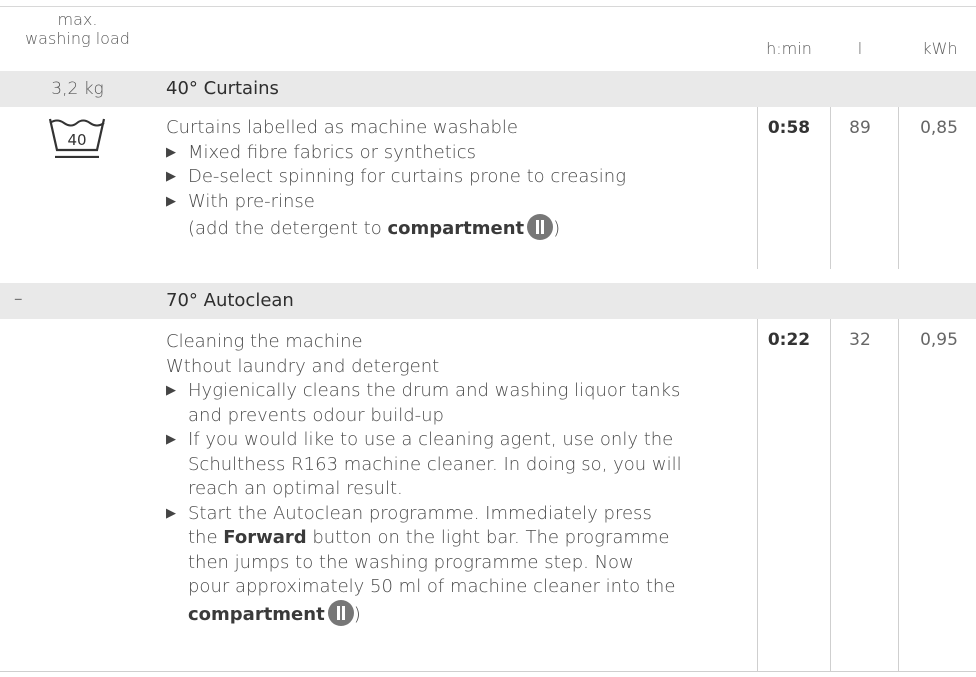 This screenshot has height=677, width=976. Describe the element at coordinates (342, 127) in the screenshot. I see `description-line: Curtains labelled as machine washable` at that location.